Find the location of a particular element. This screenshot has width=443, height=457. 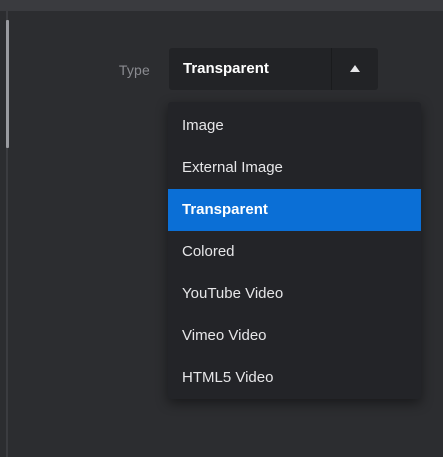

type-field-label: Type is located at coordinates (134, 70).